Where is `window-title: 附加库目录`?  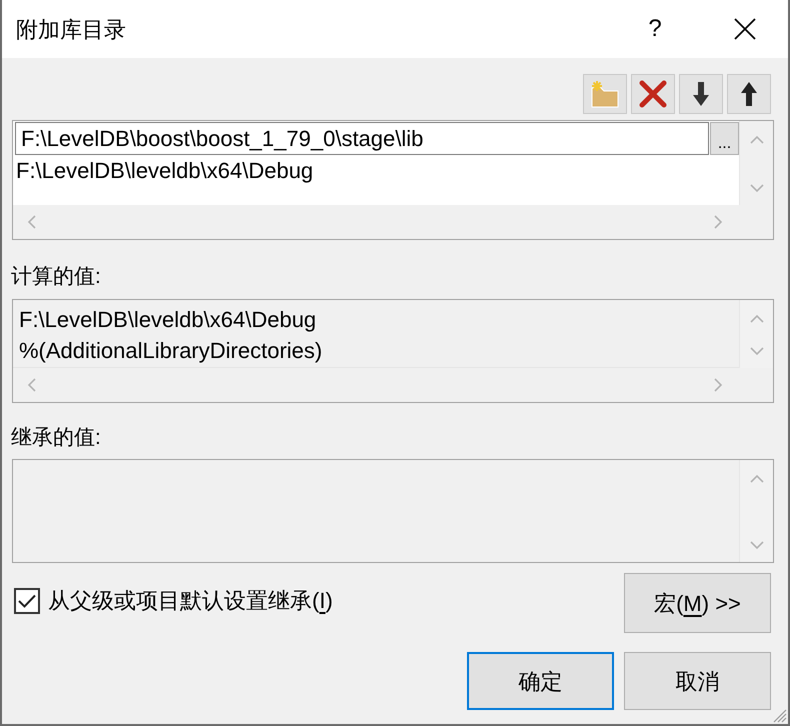 window-title: 附加库目录 is located at coordinates (71, 30).